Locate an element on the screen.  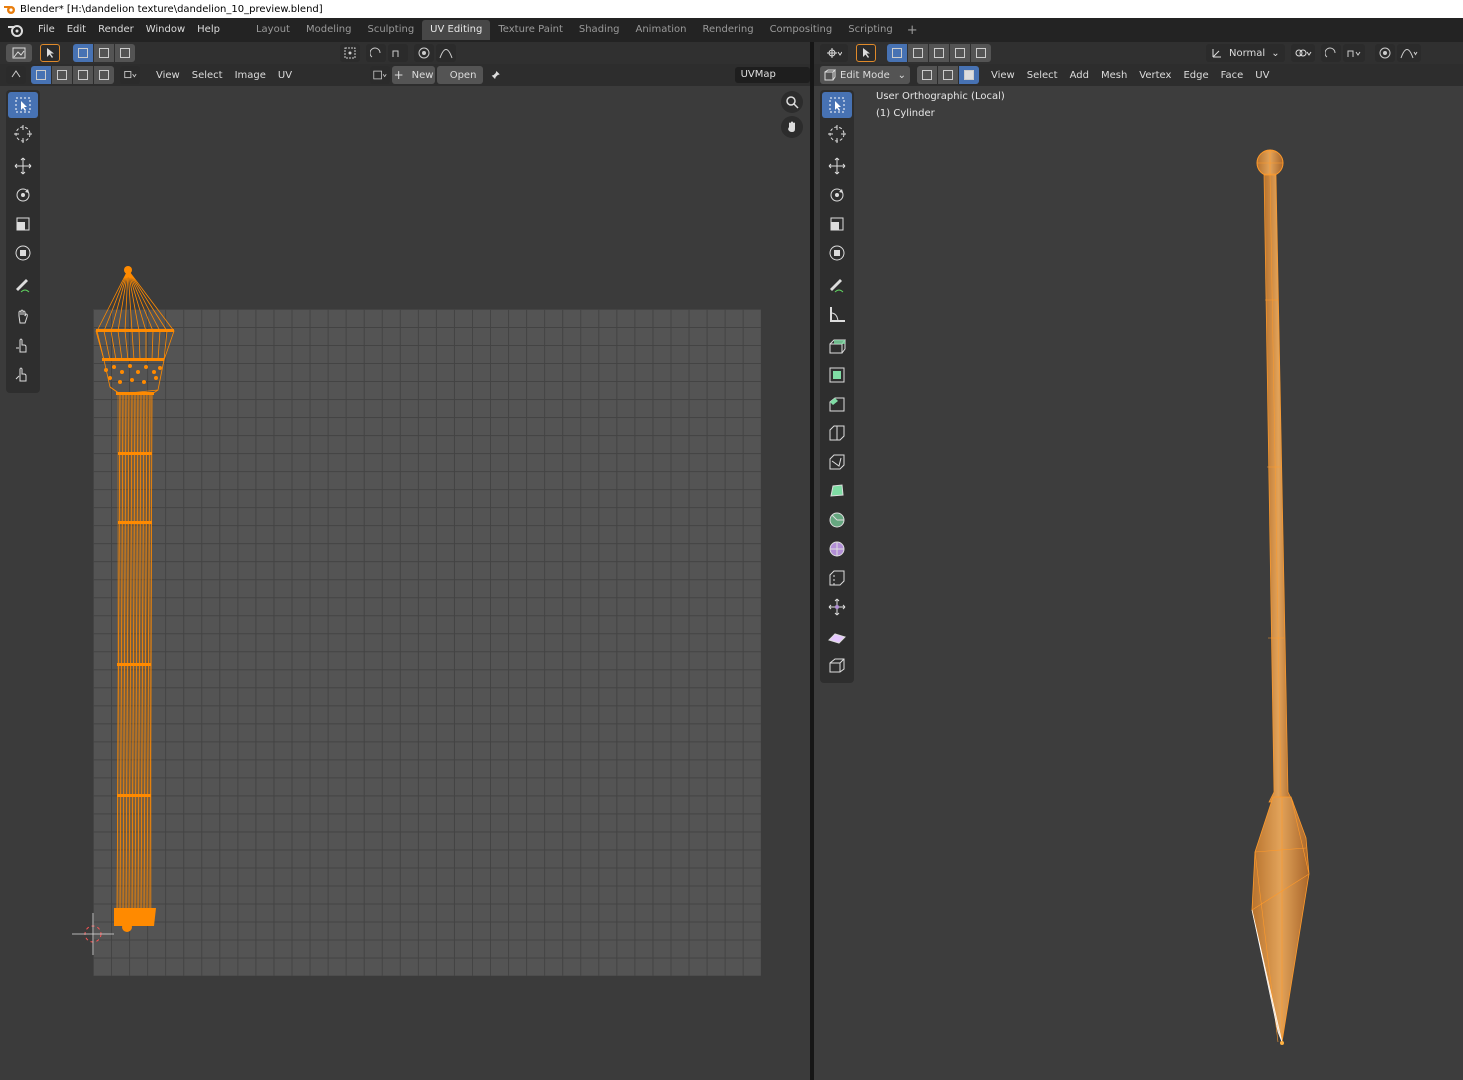
transform-icon is located at coordinates (23, 253).